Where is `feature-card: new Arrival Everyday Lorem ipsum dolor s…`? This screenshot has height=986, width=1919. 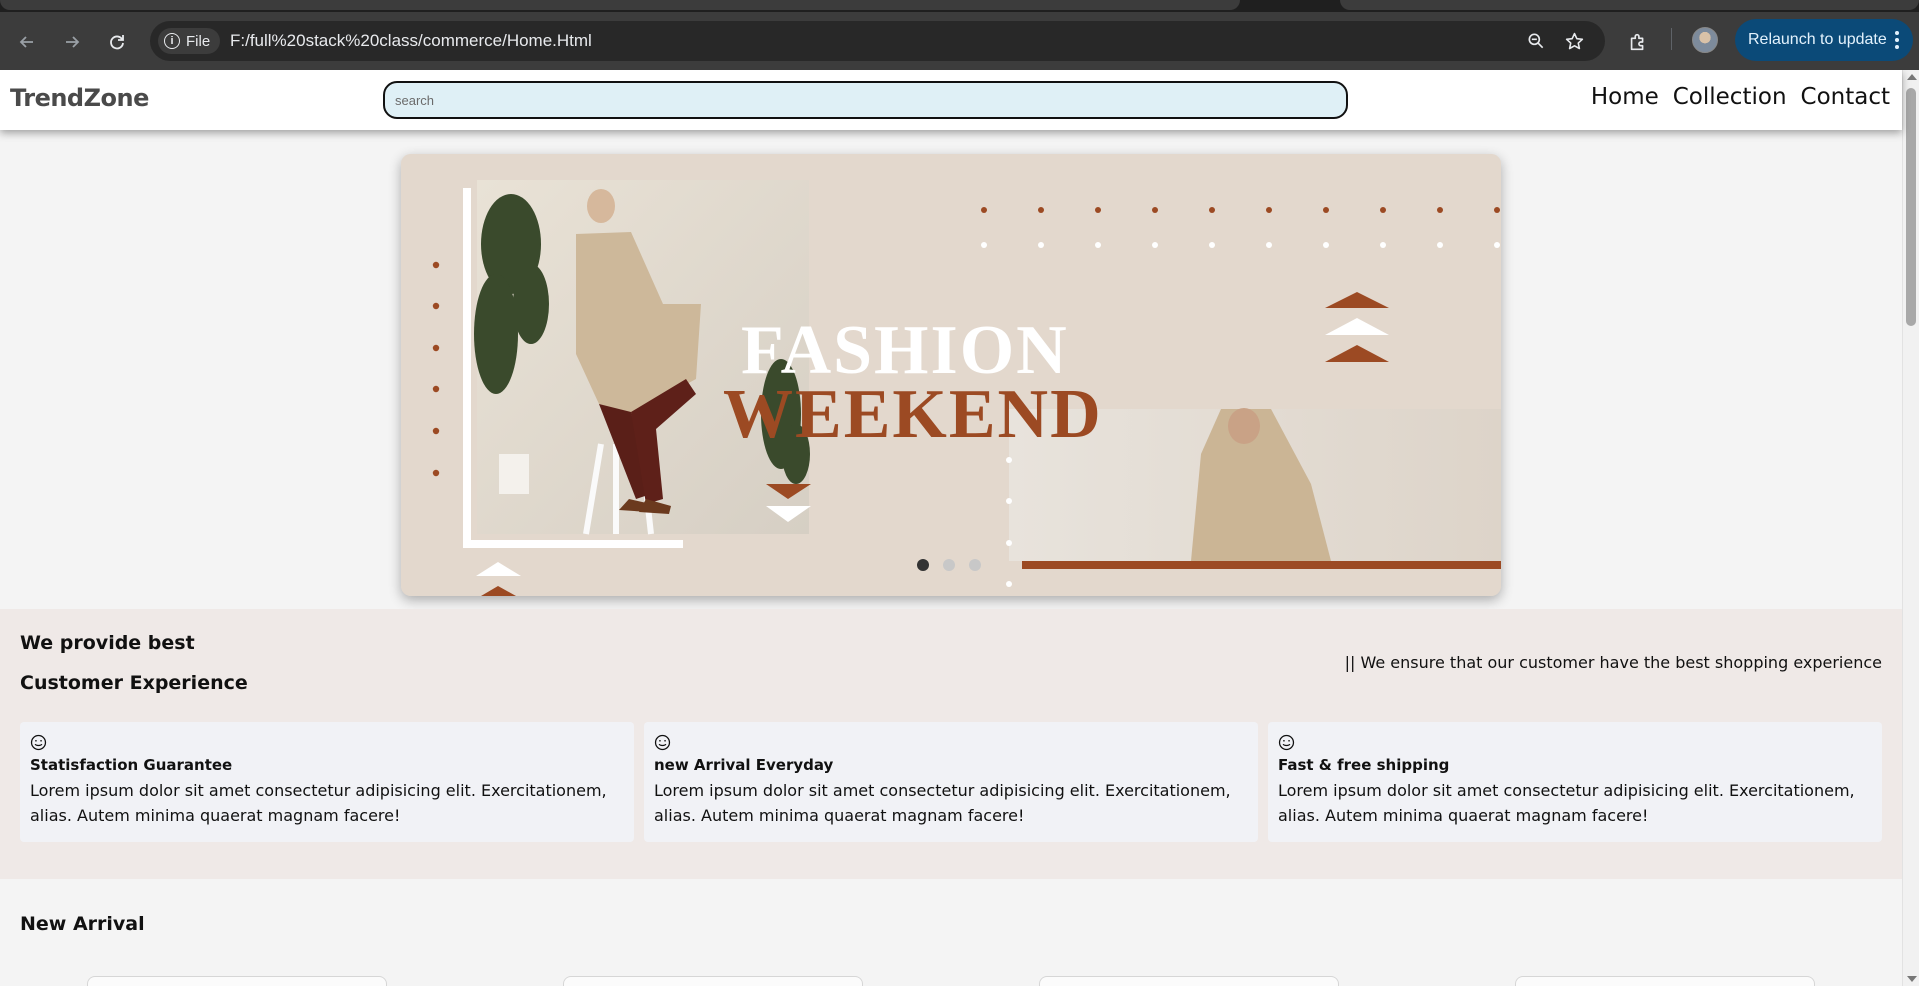 feature-card: new Arrival Everyday Lorem ipsum dolor s… is located at coordinates (951, 782).